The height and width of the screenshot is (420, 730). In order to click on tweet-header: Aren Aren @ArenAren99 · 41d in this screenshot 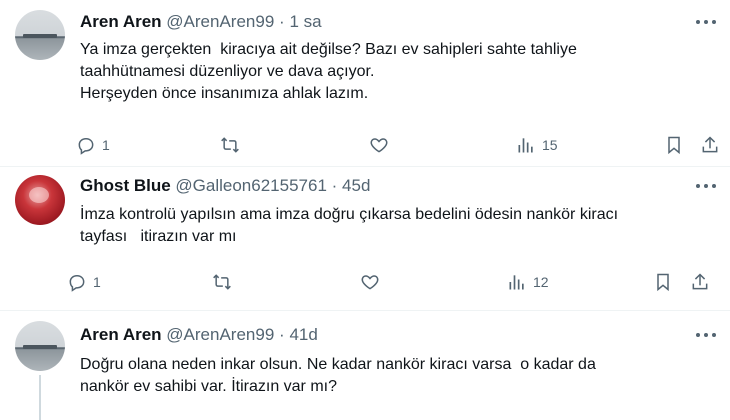, I will do `click(199, 336)`.